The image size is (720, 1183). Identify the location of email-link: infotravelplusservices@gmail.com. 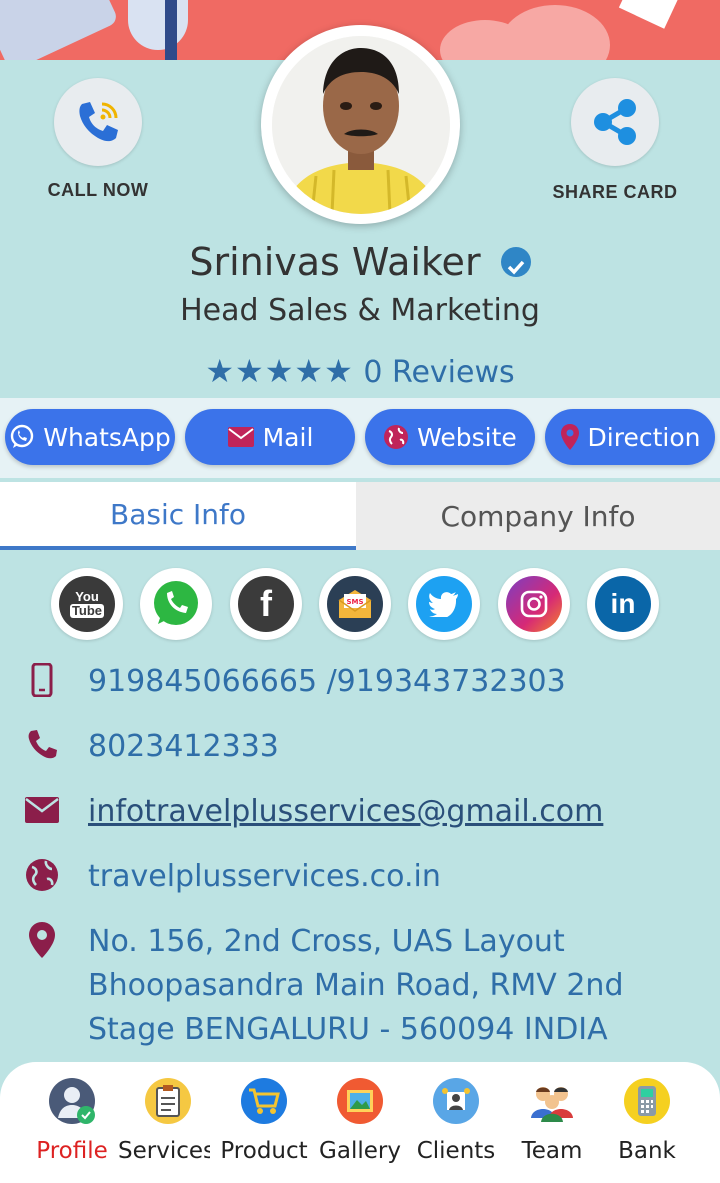
(345, 812).